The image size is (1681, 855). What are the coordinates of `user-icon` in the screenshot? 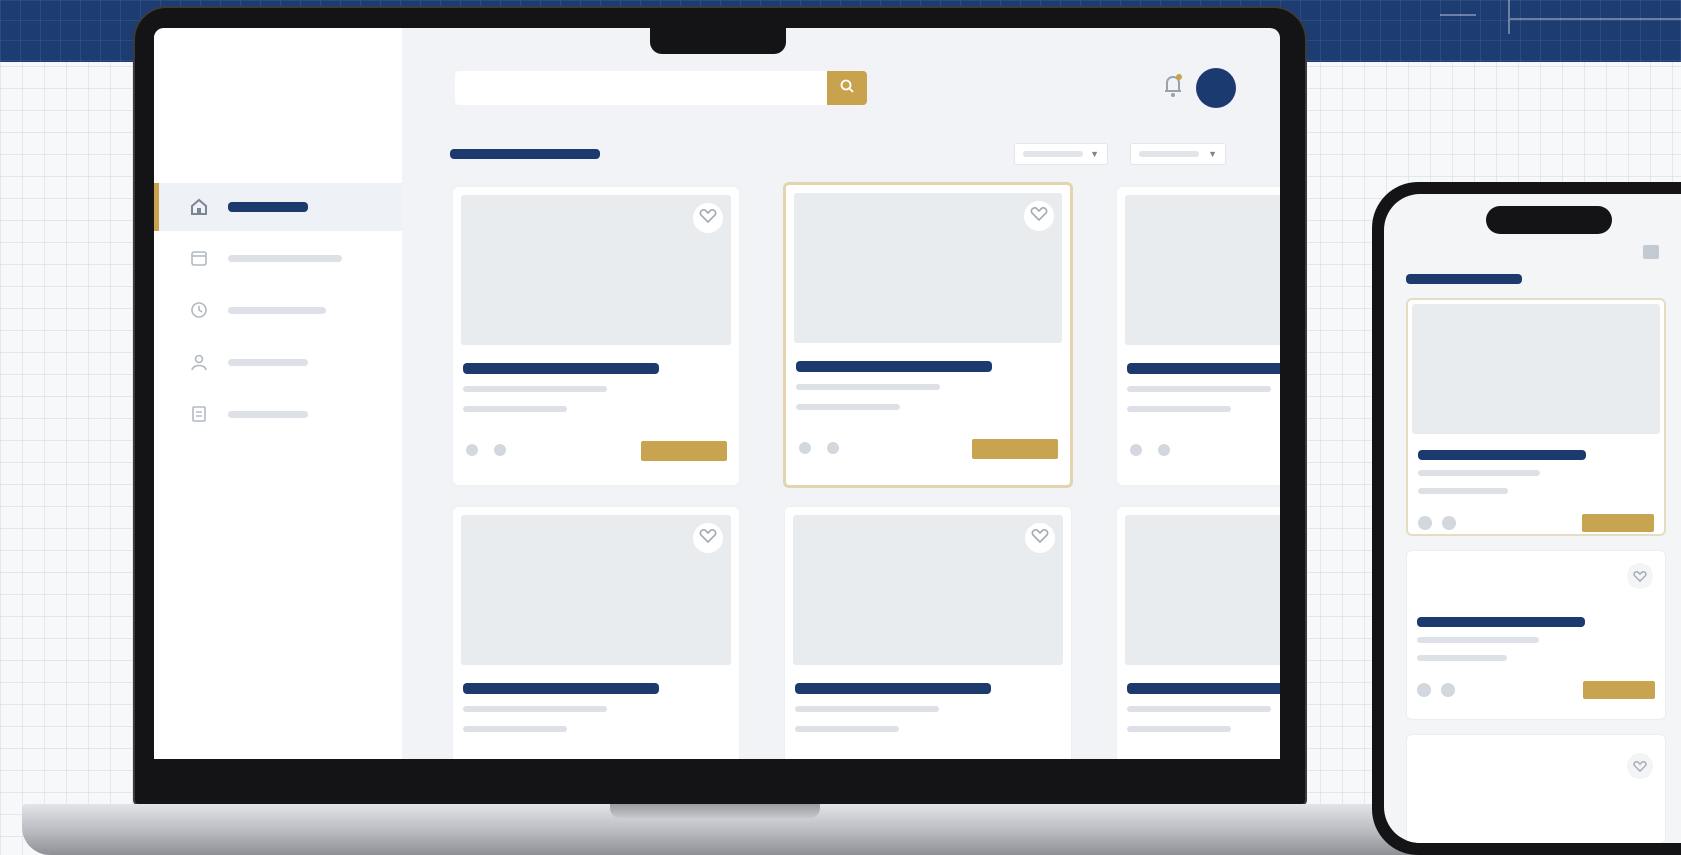 It's located at (199, 362).